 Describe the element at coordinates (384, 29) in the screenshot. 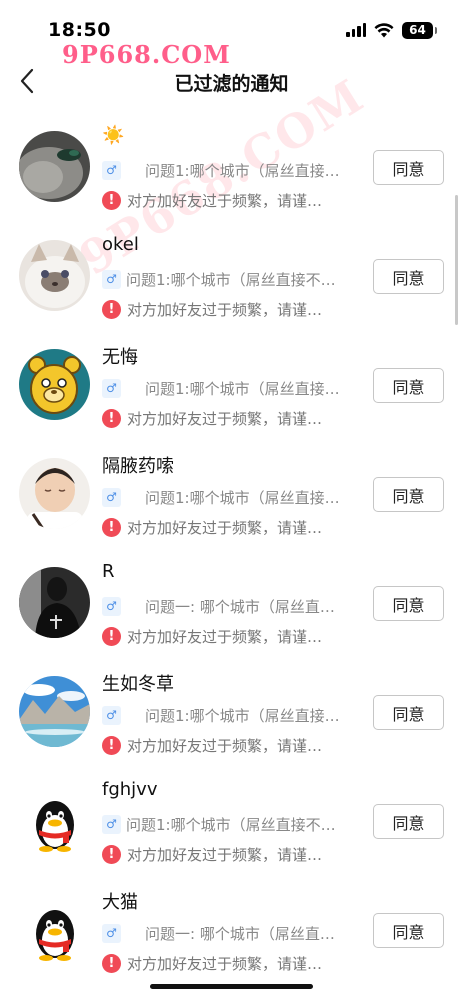

I see `wifi-icon` at that location.